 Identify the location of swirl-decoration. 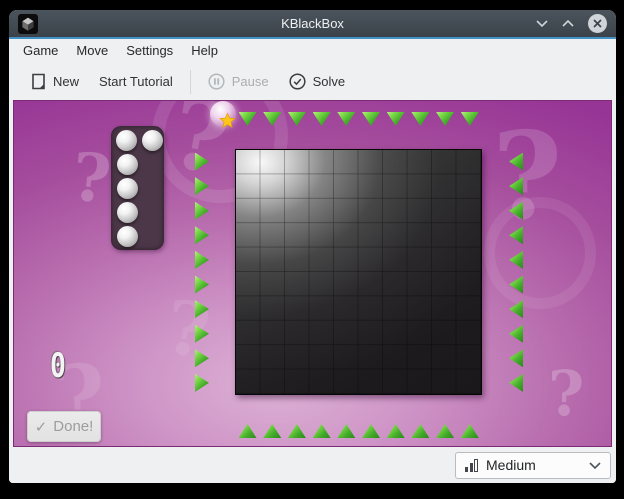
(540, 253).